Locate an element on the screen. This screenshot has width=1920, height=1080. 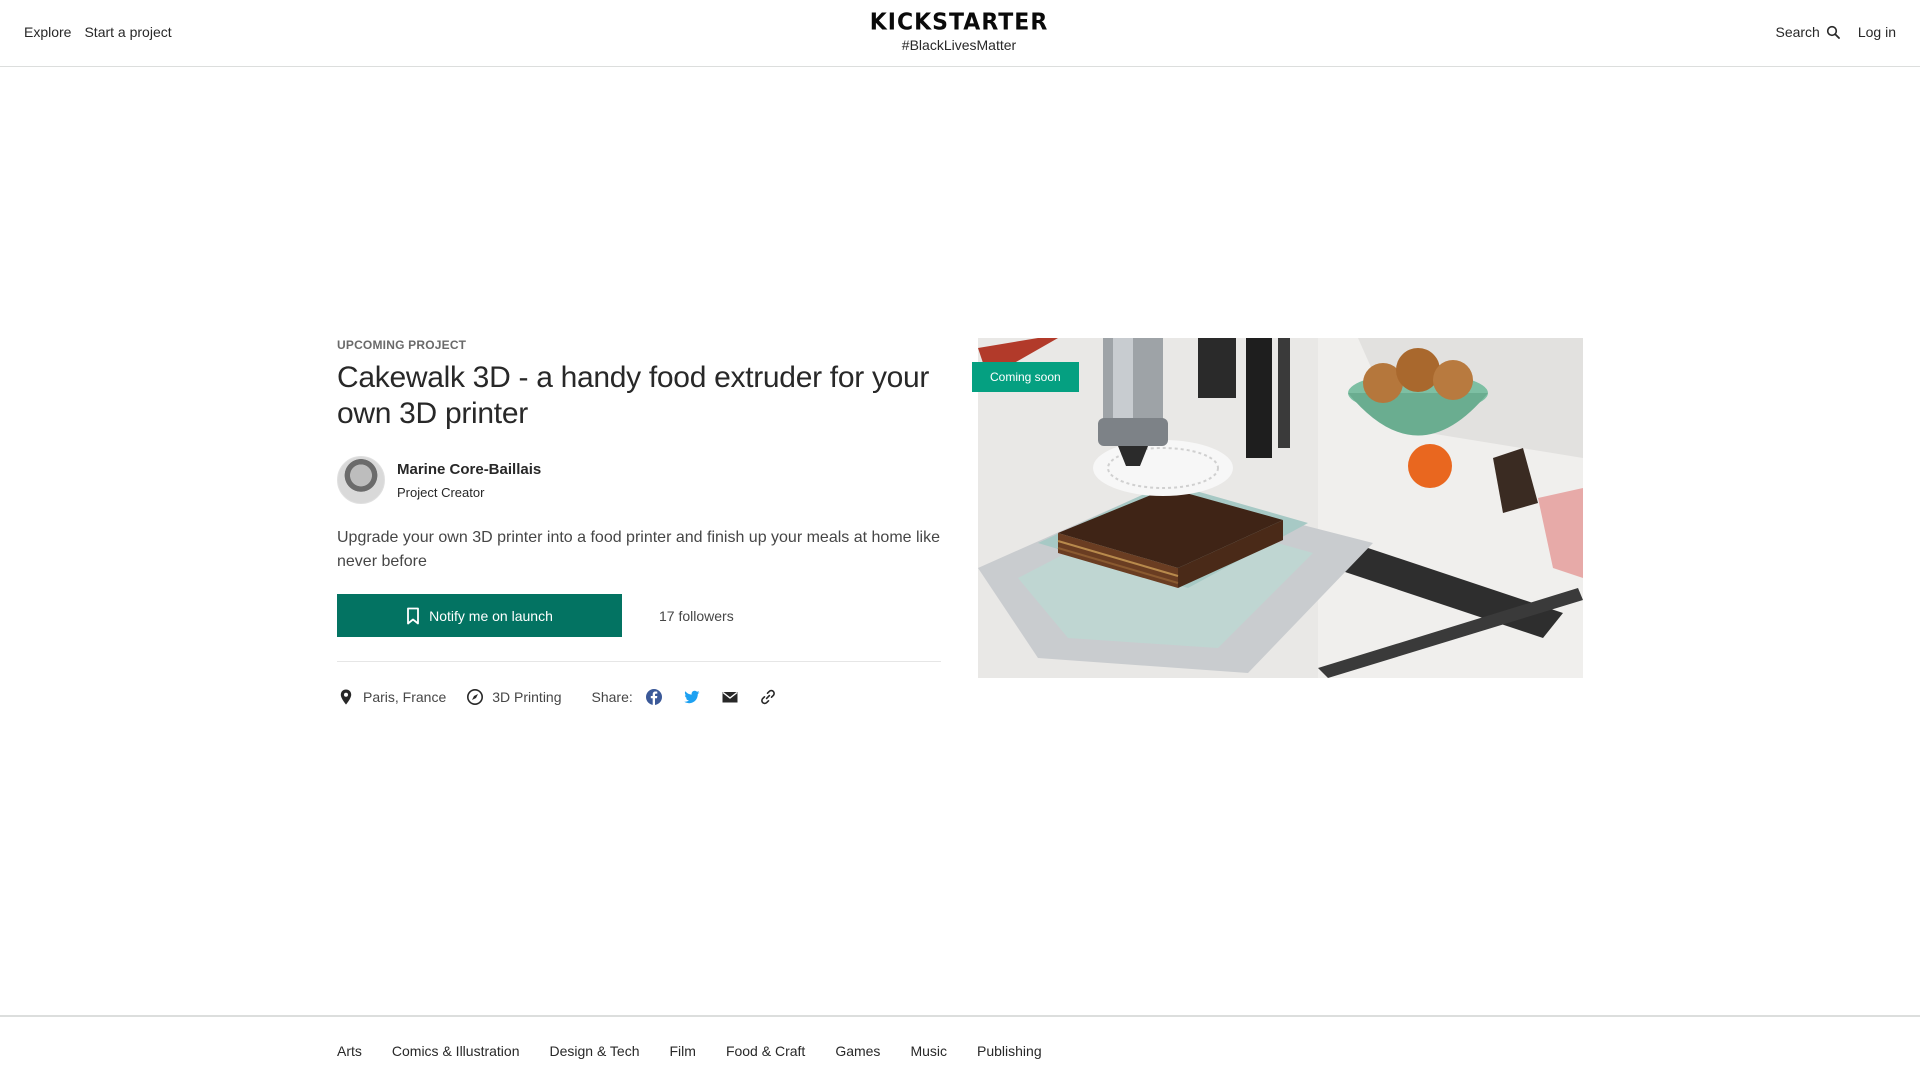
category-arts: Arts is located at coordinates (349, 1051).